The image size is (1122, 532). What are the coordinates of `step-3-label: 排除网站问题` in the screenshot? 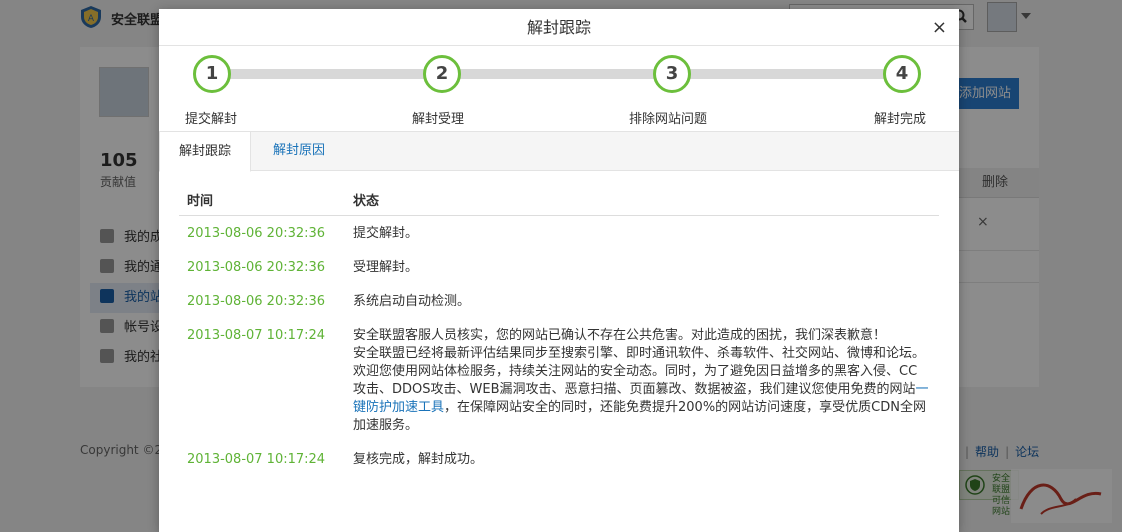 It's located at (668, 119).